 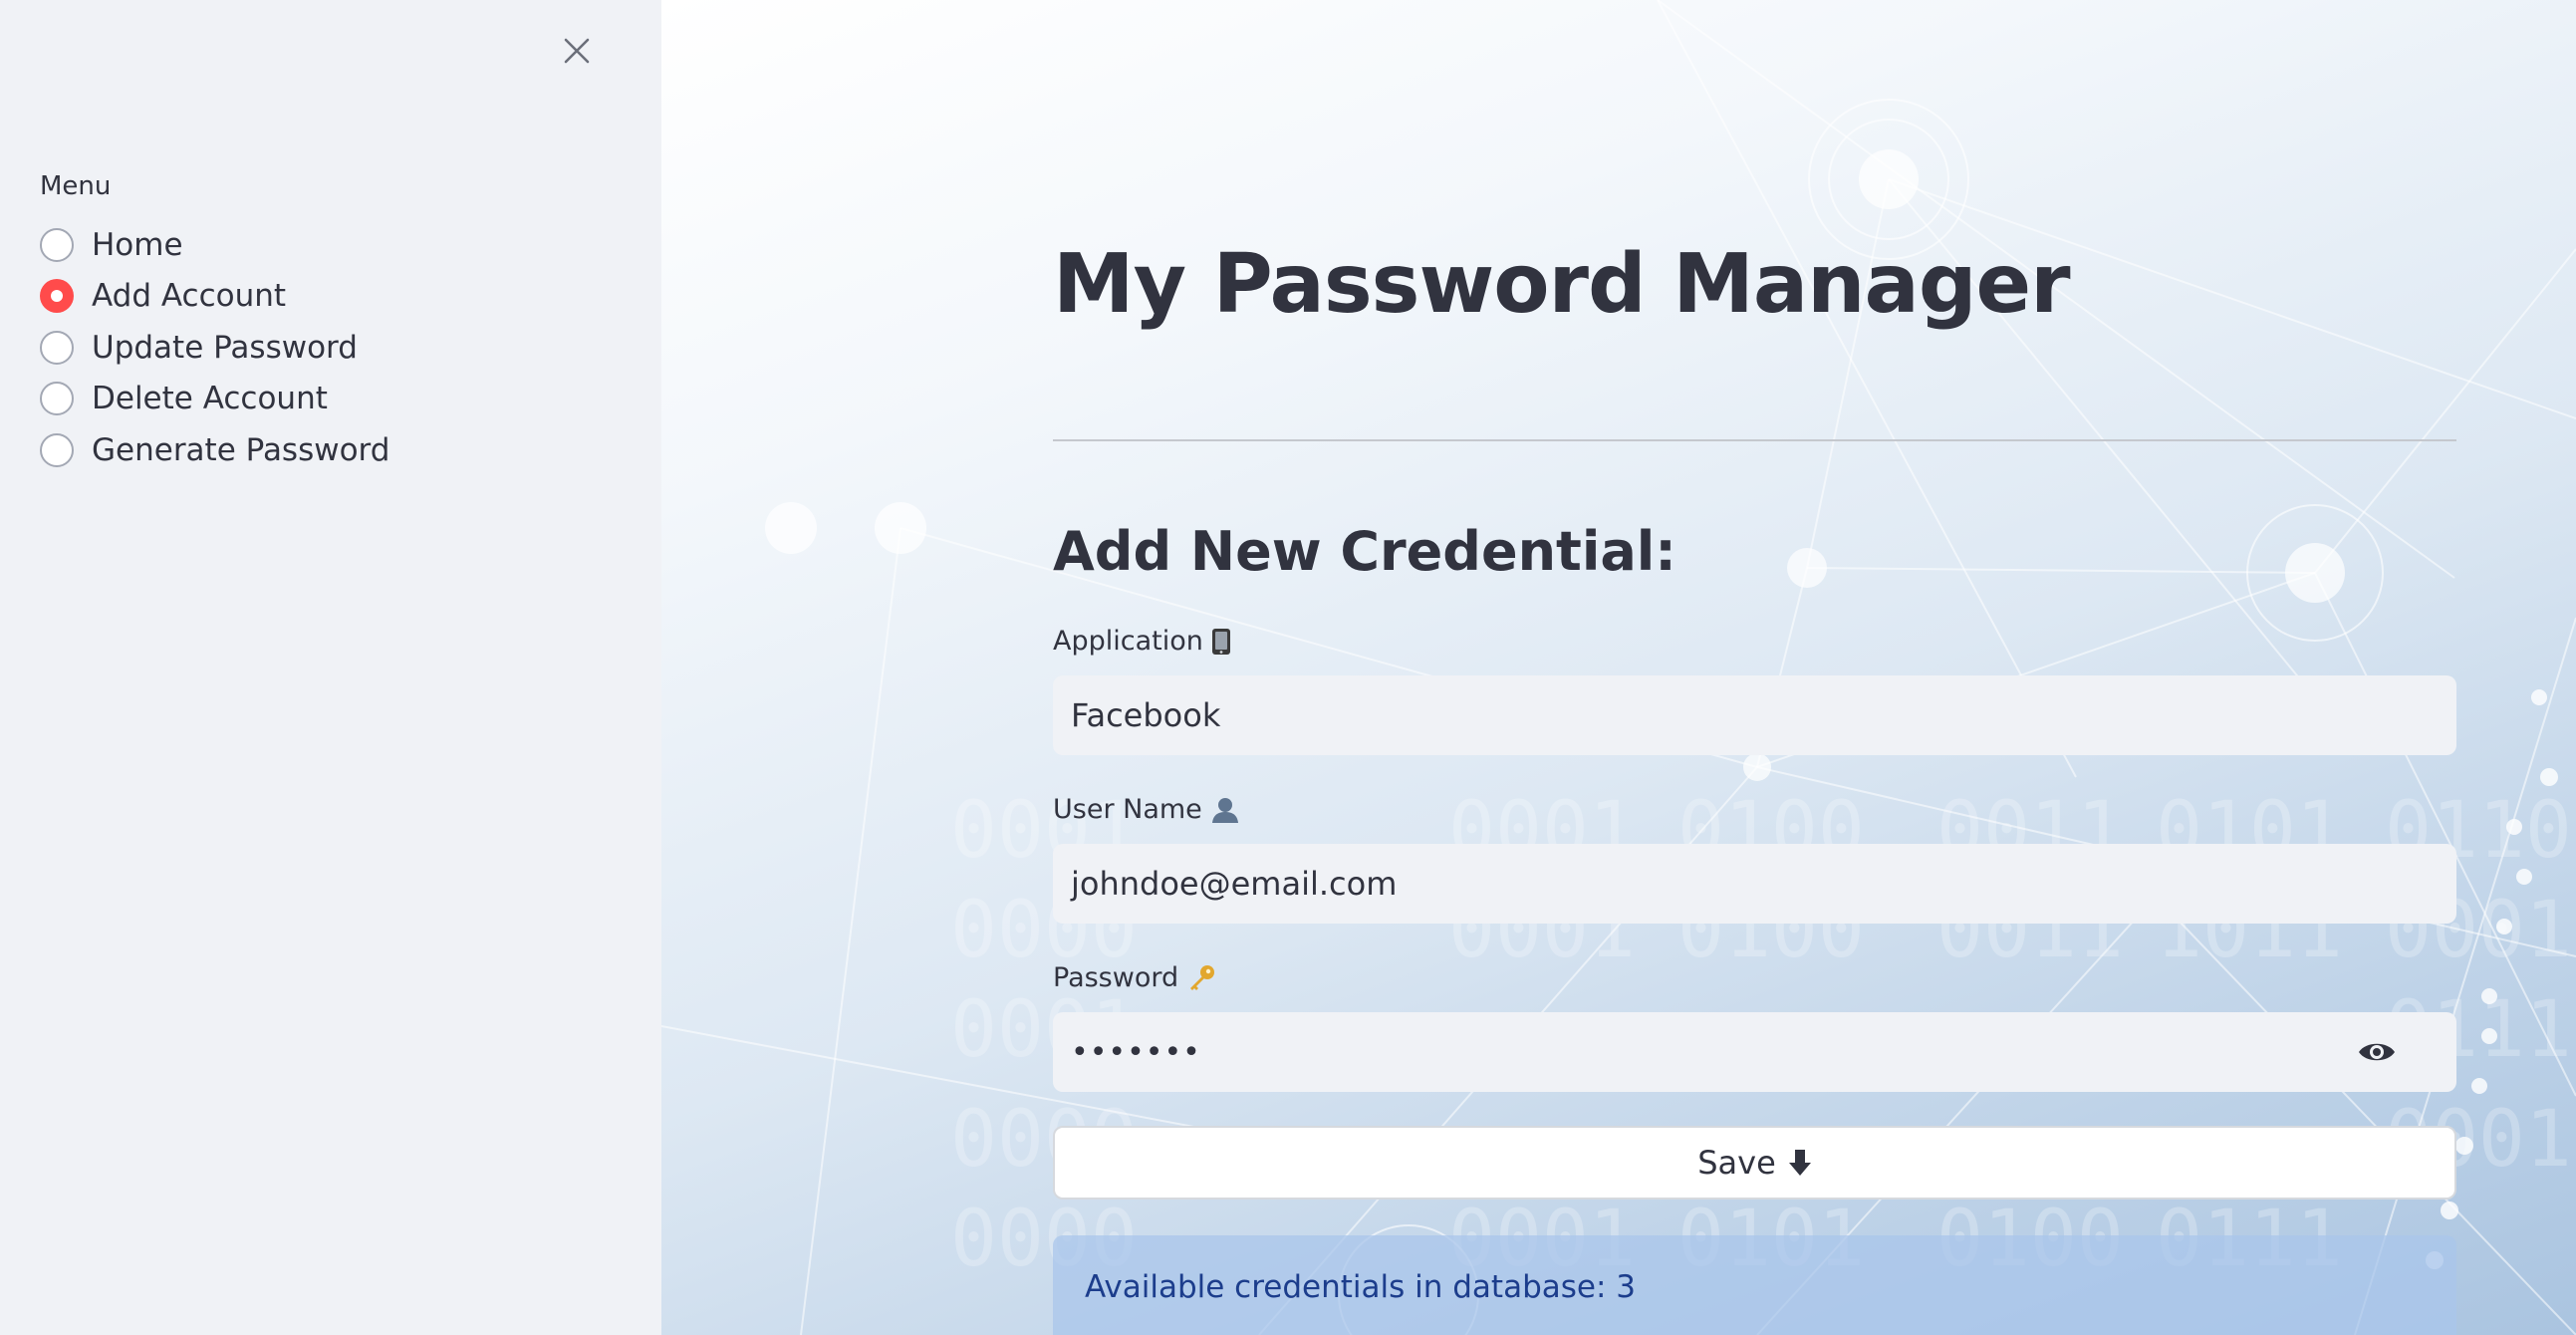 What do you see at coordinates (1221, 642) in the screenshot?
I see `mobile-phone-icon` at bounding box center [1221, 642].